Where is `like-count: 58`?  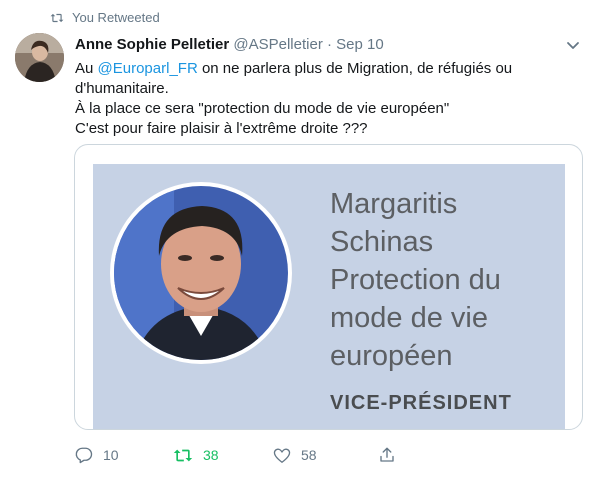 like-count: 58 is located at coordinates (309, 455).